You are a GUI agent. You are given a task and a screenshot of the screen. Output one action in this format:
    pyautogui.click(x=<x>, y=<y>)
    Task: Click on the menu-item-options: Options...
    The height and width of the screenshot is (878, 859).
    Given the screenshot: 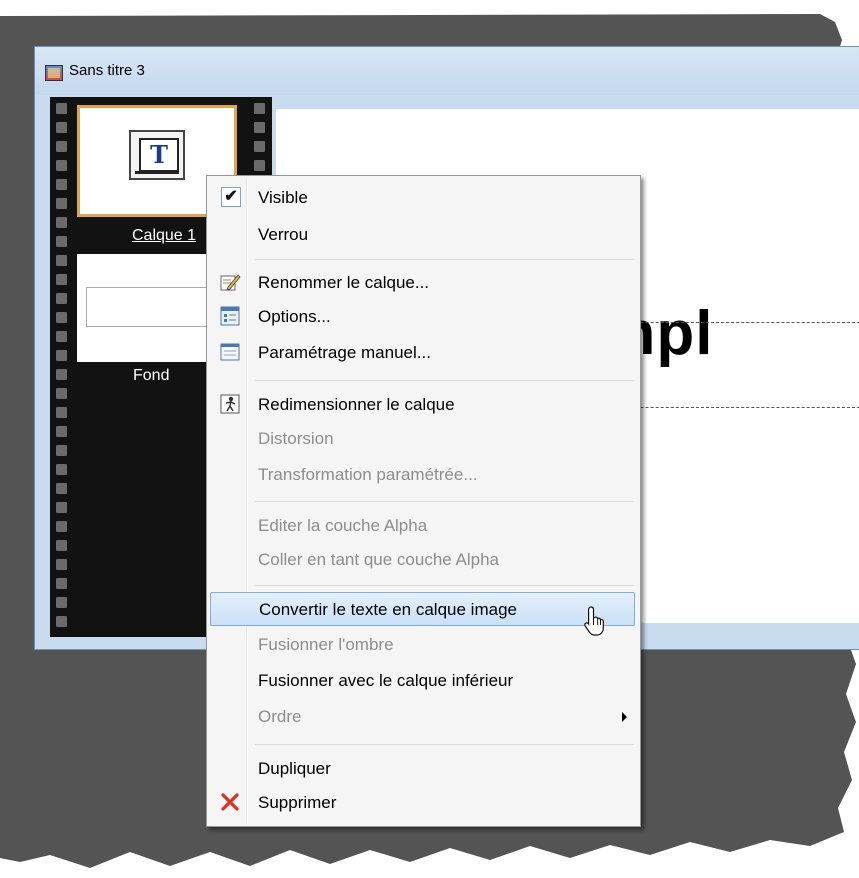 What is the action you would take?
    pyautogui.click(x=422, y=317)
    